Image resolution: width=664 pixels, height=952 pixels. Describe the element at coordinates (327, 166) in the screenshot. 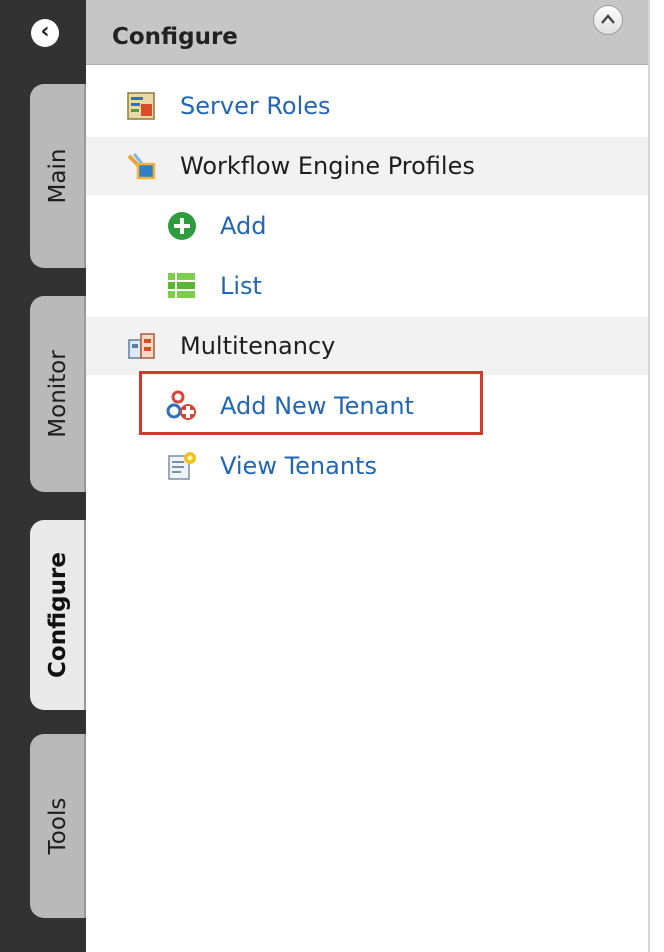

I see `menu-section-label: Workflow Engine Profiles` at that location.